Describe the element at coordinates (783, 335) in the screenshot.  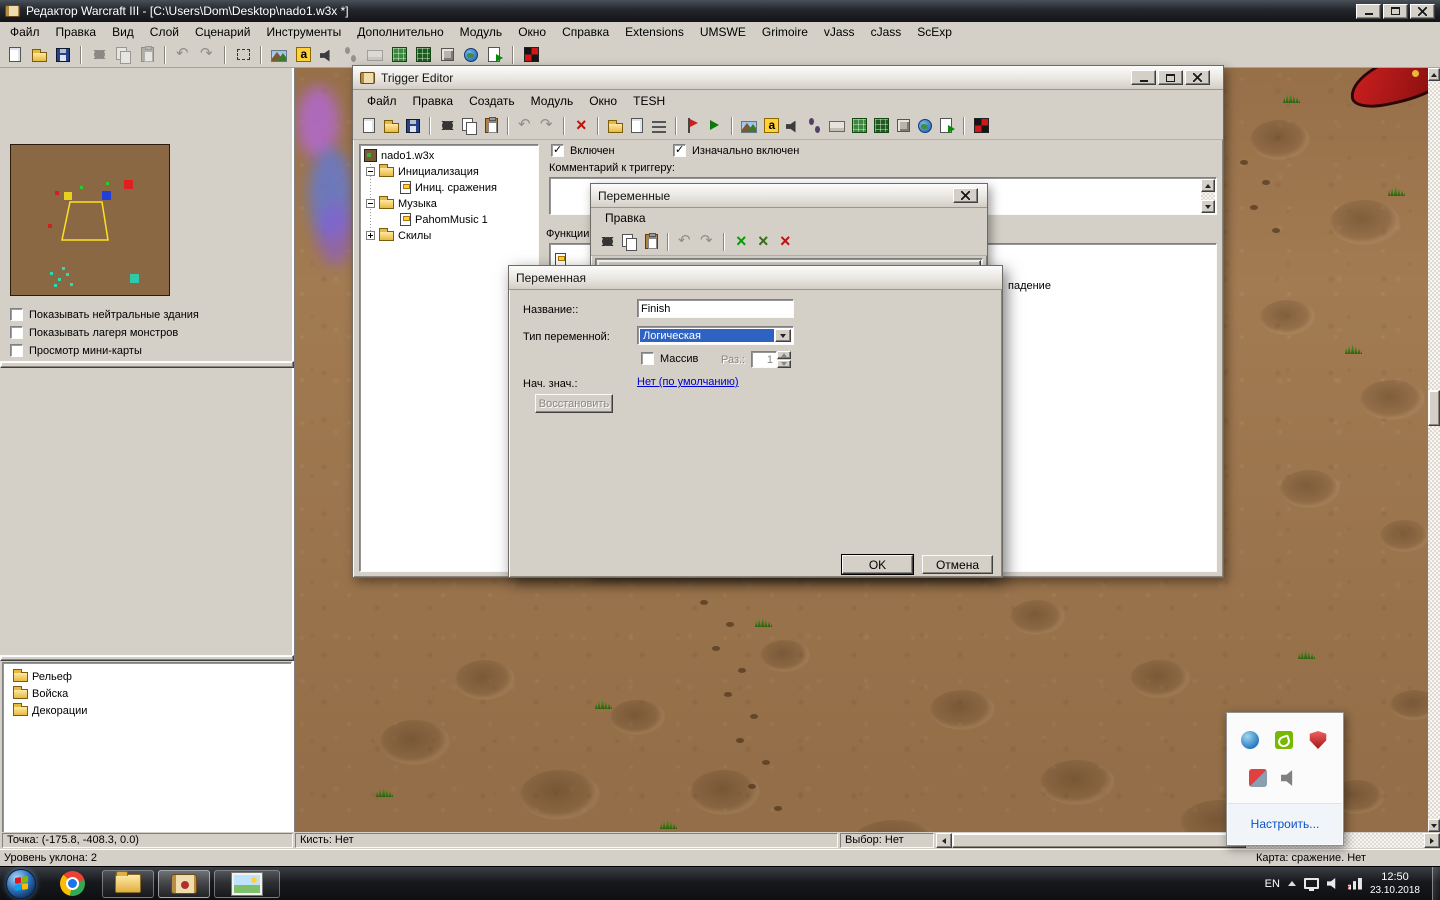
I see `chevron-down-icon` at that location.